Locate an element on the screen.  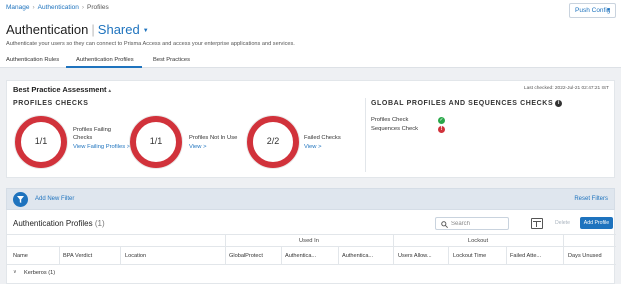
view-failing-profiles-link: View Failing Profiles > is located at coordinates (101, 147).